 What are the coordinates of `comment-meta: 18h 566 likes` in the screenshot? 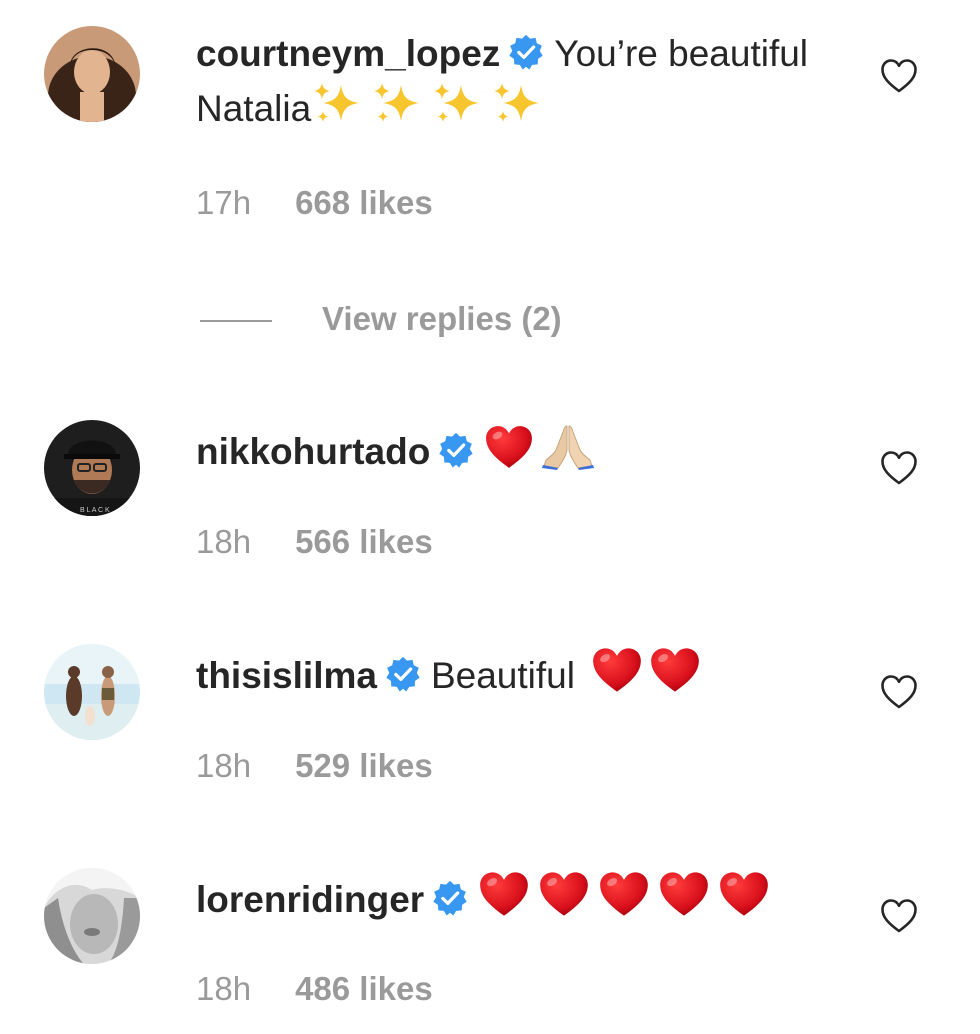 It's located at (314, 542).